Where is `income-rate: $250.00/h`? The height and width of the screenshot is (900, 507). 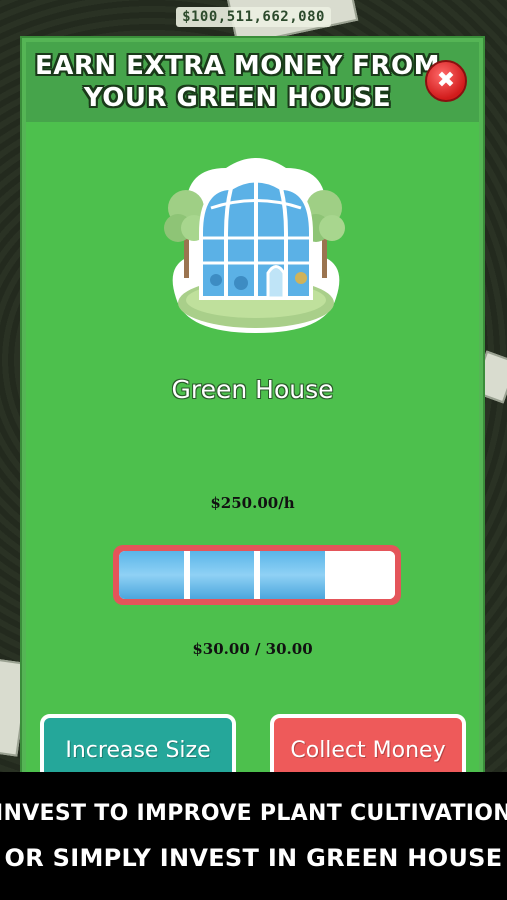 income-rate: $250.00/h is located at coordinates (252, 503).